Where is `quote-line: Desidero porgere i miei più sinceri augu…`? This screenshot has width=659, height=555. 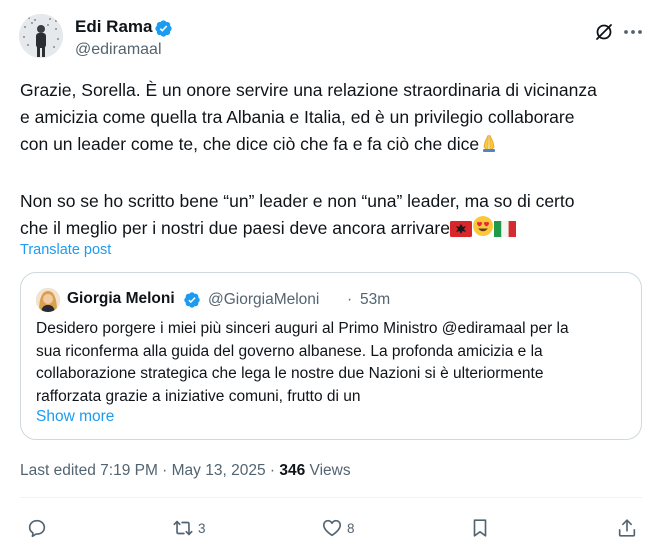 quote-line: Desidero porgere i miei più sinceri augu… is located at coordinates (302, 328).